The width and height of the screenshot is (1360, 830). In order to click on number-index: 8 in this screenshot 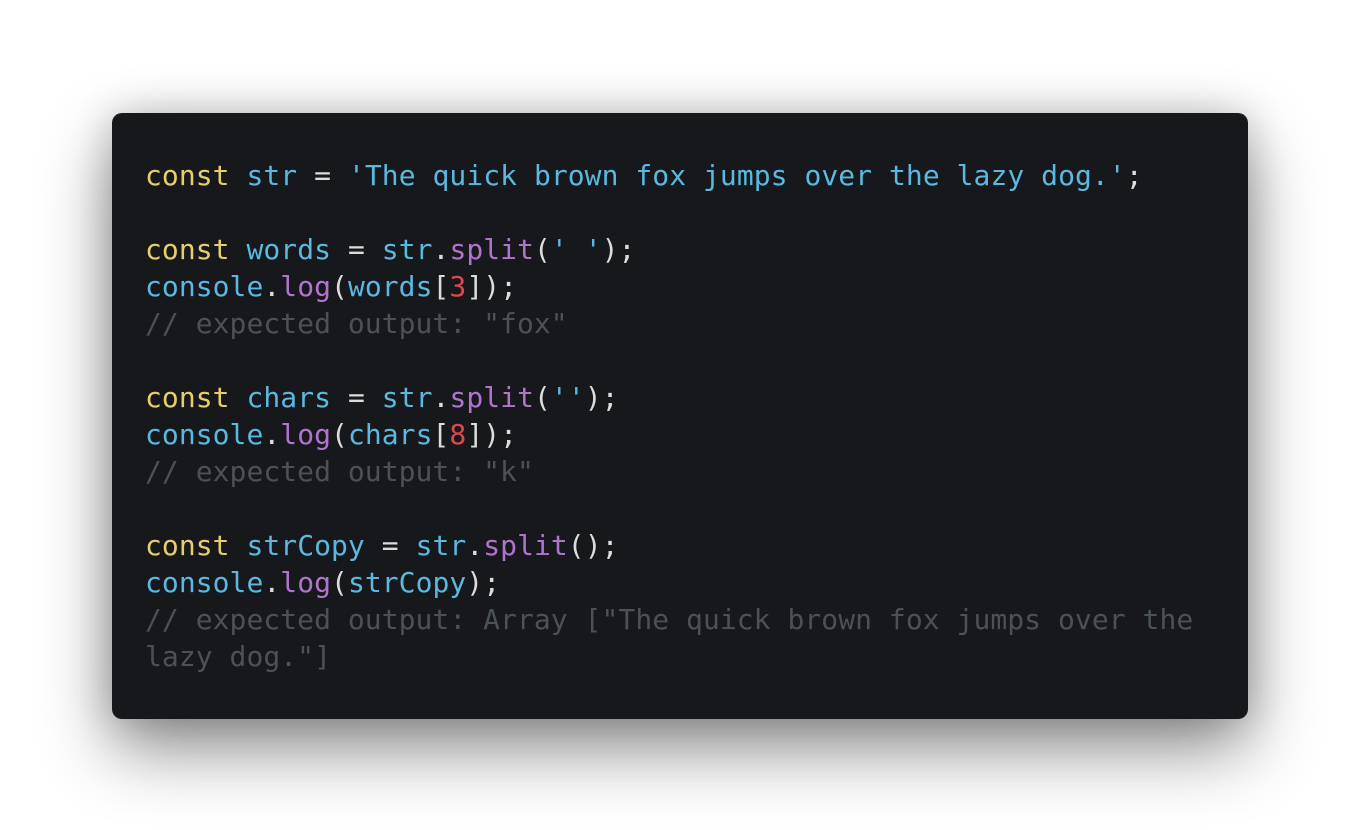, I will do `click(458, 434)`.